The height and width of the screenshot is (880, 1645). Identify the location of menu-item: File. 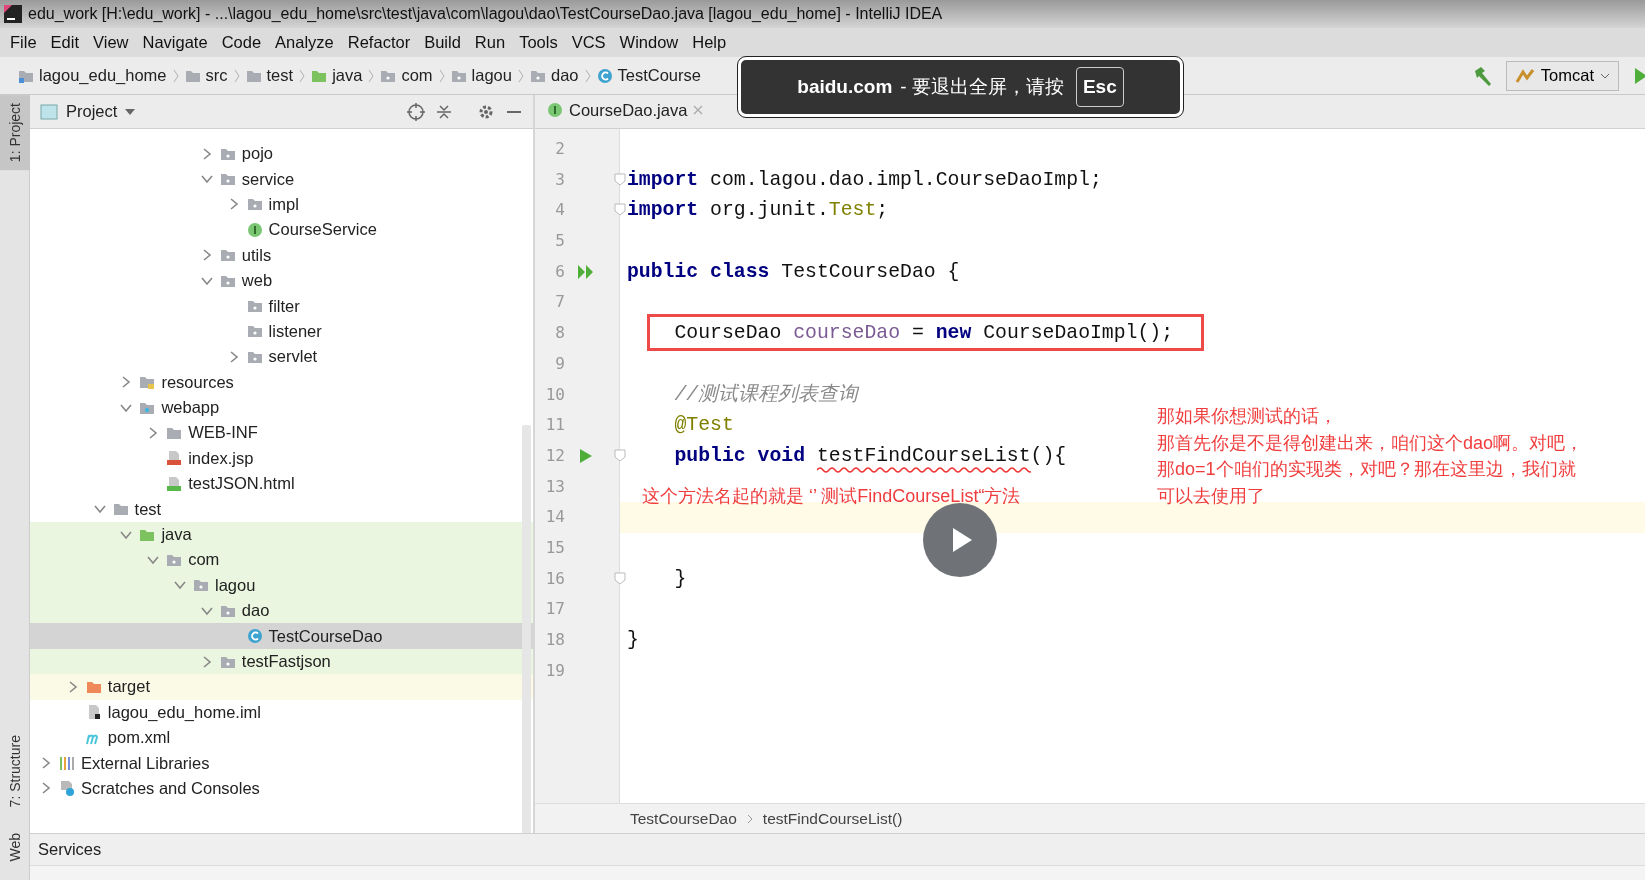
(24, 42).